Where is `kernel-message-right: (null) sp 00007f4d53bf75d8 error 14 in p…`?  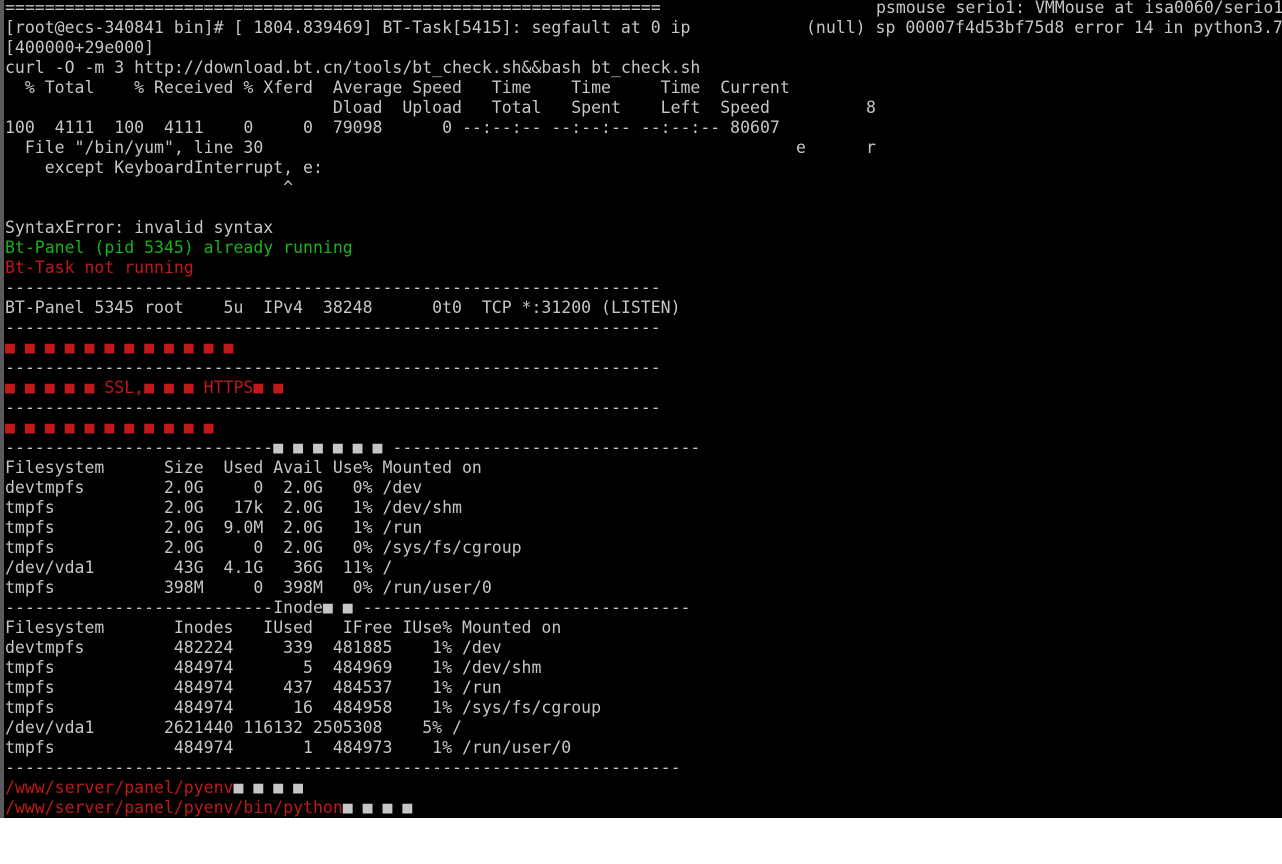 kernel-message-right: (null) sp 00007f4d53bf75d8 error 14 in p… is located at coordinates (1044, 27).